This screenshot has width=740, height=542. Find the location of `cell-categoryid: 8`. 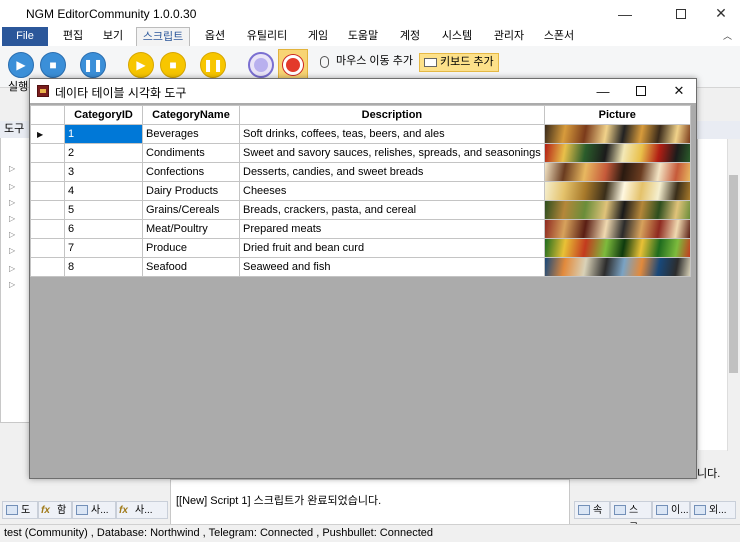

cell-categoryid: 8 is located at coordinates (103, 267).